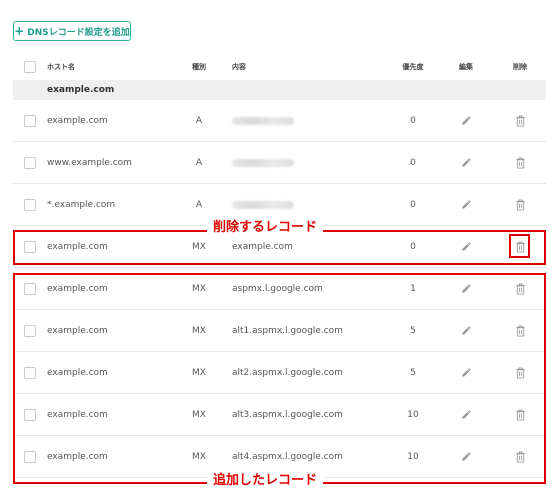 Image resolution: width=560 pixels, height=502 pixels. What do you see at coordinates (30, 67) in the screenshot?
I see `select-all-checkbox` at bounding box center [30, 67].